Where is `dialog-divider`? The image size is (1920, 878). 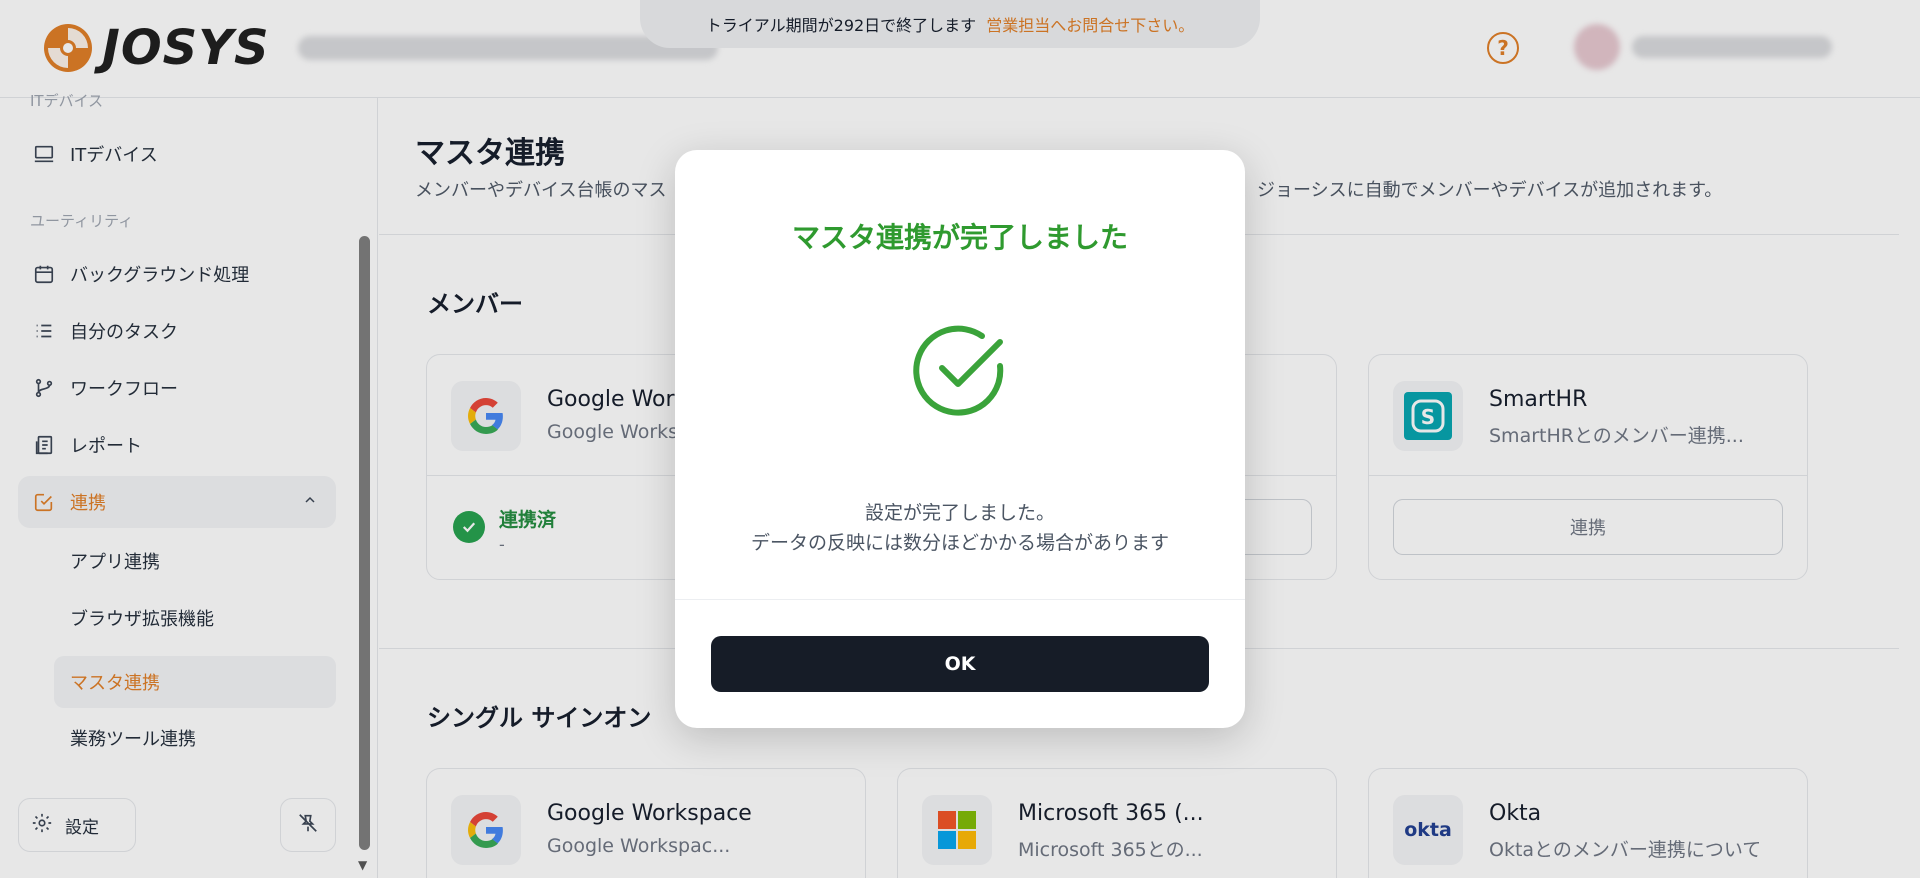 dialog-divider is located at coordinates (960, 599).